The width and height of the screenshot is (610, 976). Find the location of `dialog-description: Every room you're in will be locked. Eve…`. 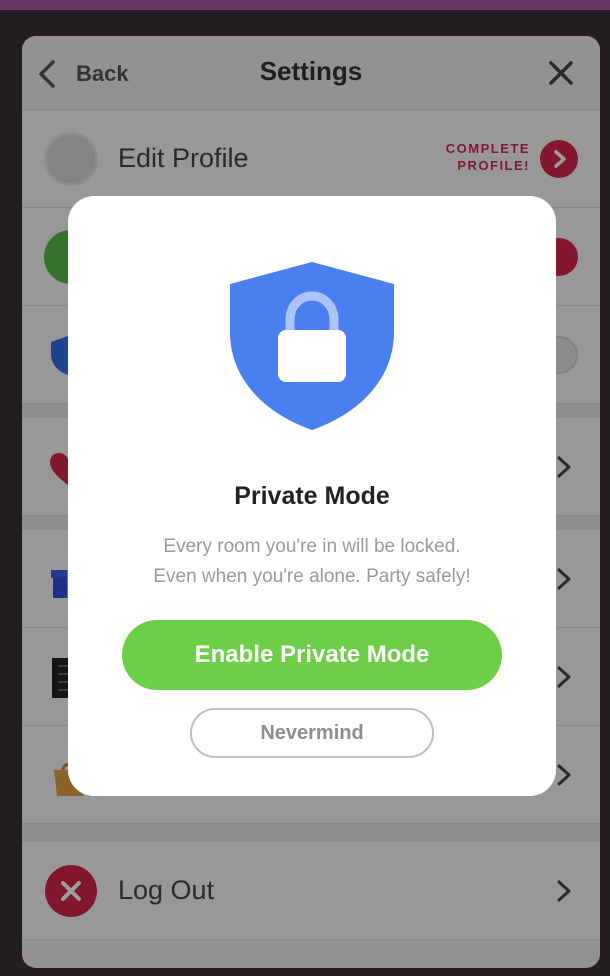

dialog-description: Every room you're in will be locked. Eve… is located at coordinates (312, 562).